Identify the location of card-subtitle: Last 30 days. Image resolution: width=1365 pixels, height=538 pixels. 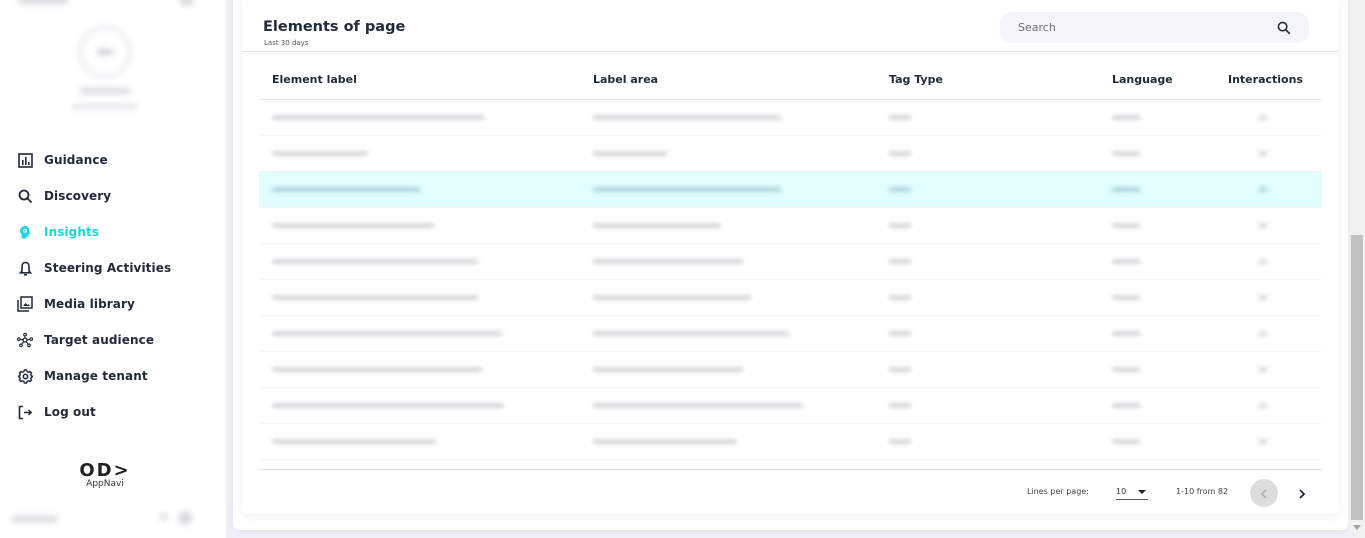
(286, 43).